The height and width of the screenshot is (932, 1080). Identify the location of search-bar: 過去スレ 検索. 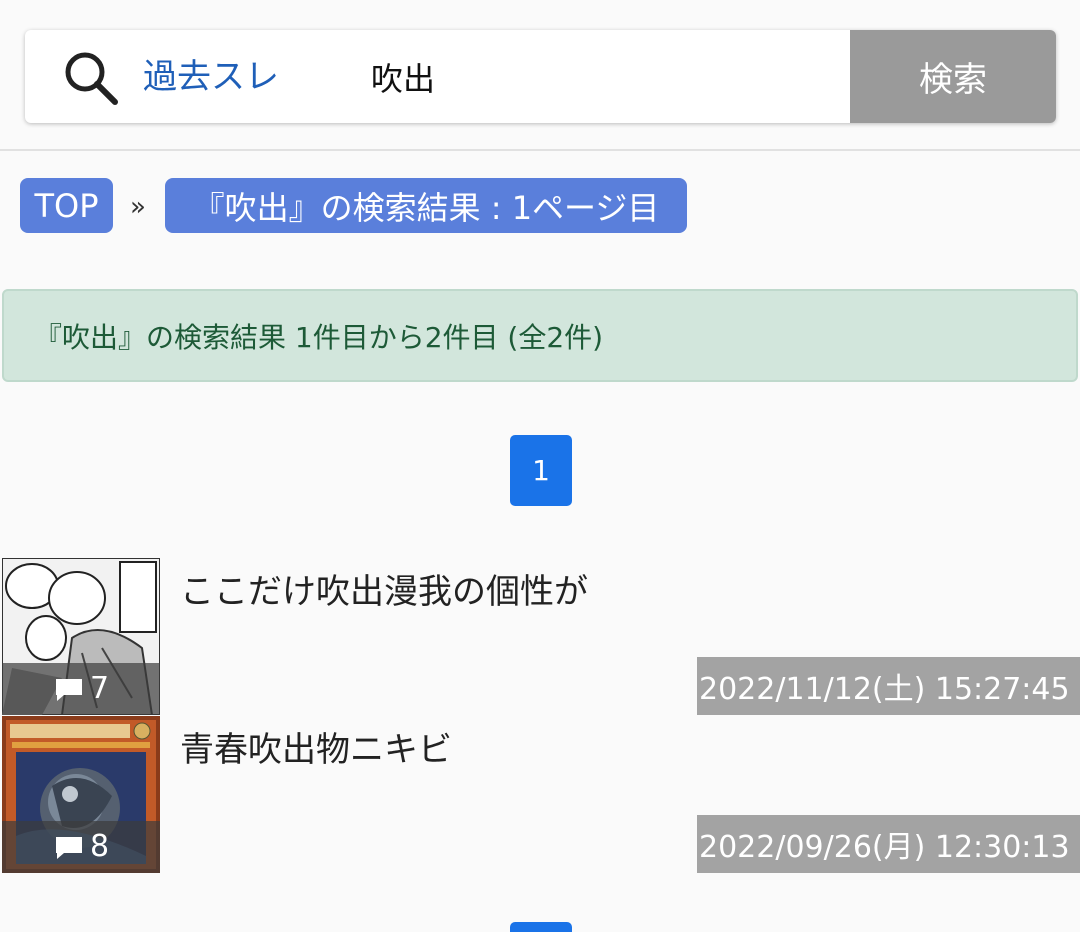
(540, 76).